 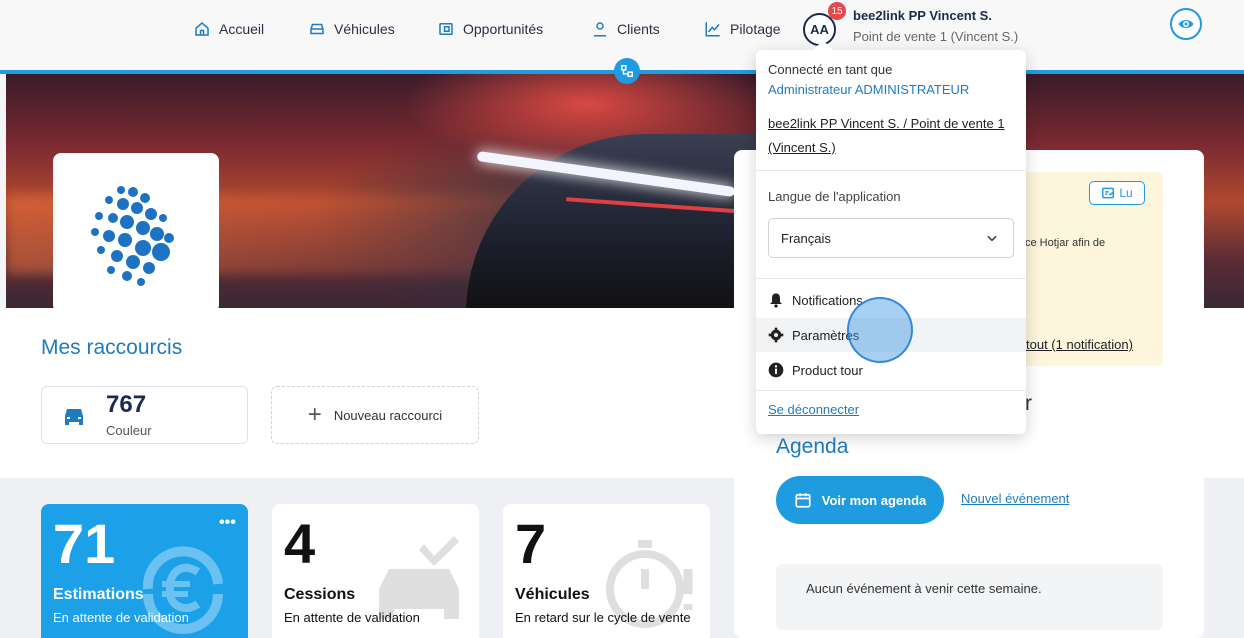 I want to click on user-name: bee2link PP Vincent S., so click(x=922, y=15).